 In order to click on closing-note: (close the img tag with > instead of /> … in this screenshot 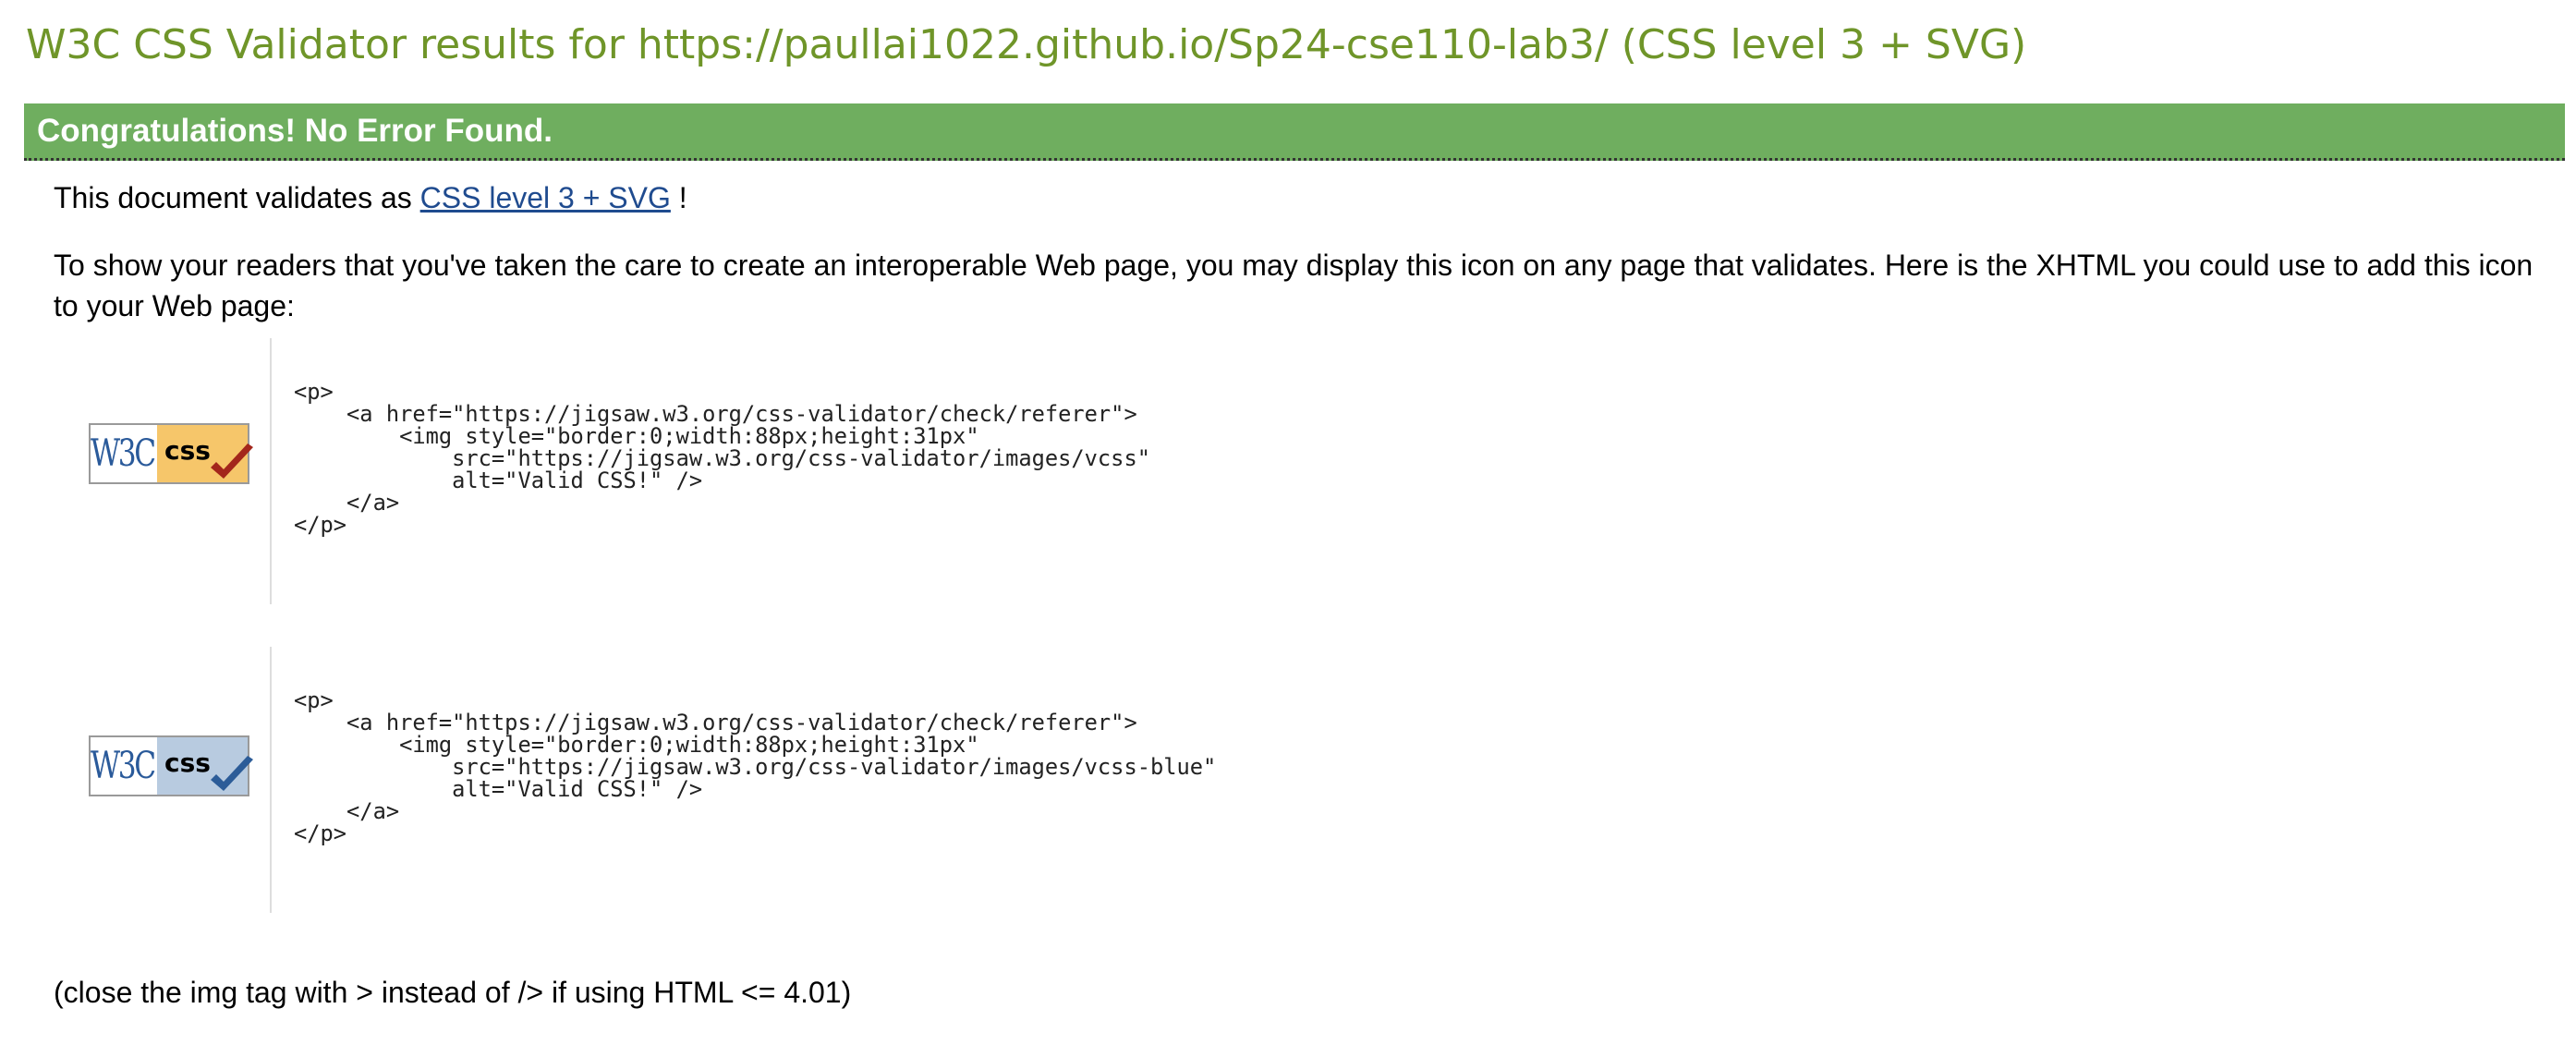, I will do `click(453, 992)`.